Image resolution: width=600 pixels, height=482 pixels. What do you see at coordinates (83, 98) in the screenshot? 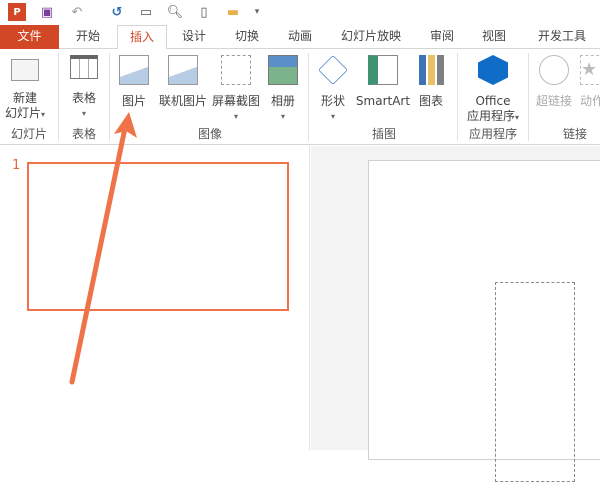
I see `table-label: 表格` at bounding box center [83, 98].